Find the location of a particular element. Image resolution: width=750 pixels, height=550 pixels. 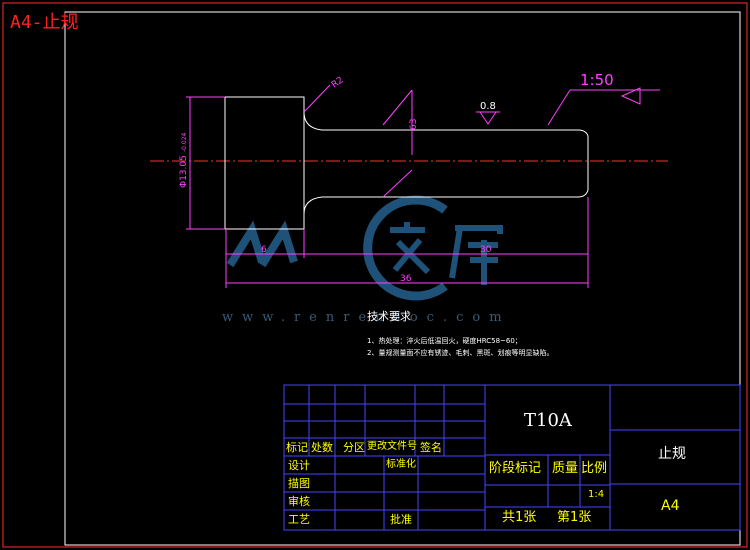

header-count: 处数 is located at coordinates (322, 447).